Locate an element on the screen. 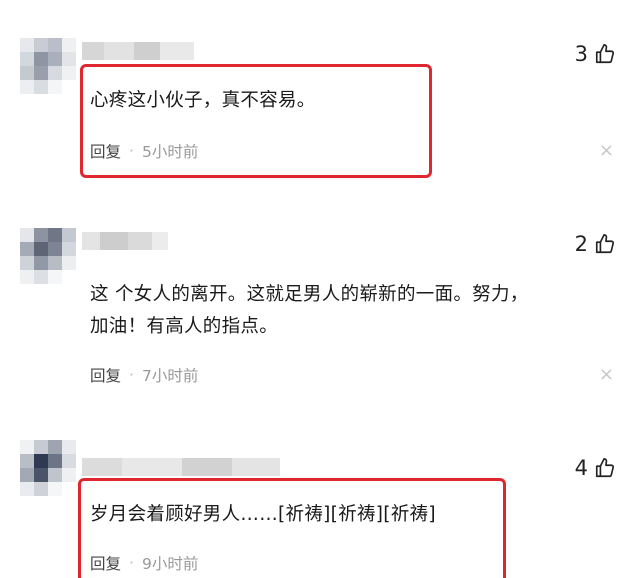 This screenshot has width=640, height=578. like-count: 4 is located at coordinates (581, 468).